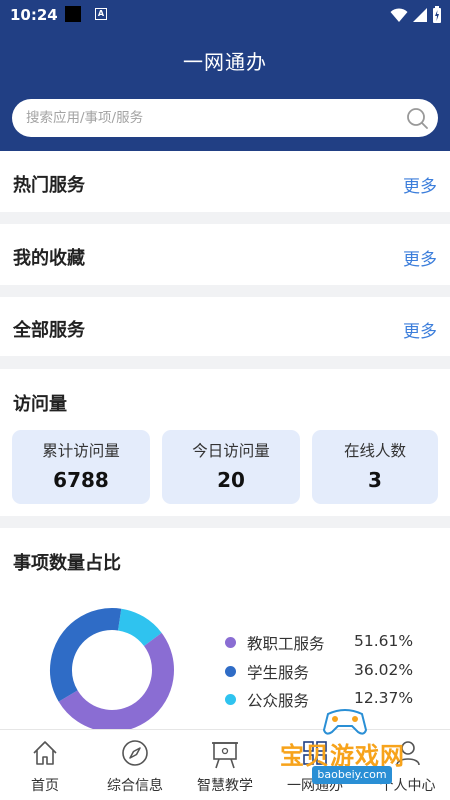 Image resolution: width=450 pixels, height=800 pixels. I want to click on all-services-section: 全部服务 更多, so click(225, 326).